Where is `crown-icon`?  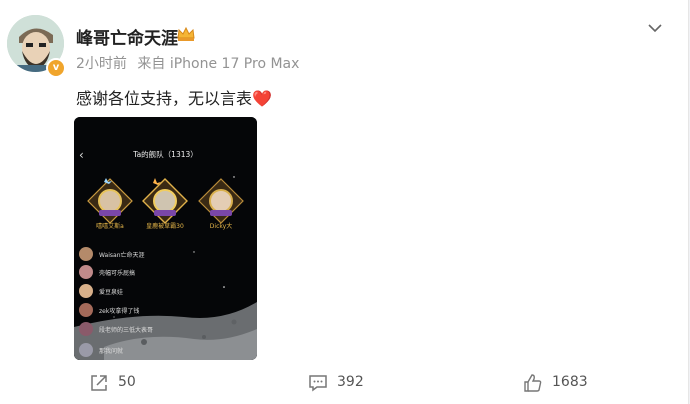 crown-icon is located at coordinates (186, 34).